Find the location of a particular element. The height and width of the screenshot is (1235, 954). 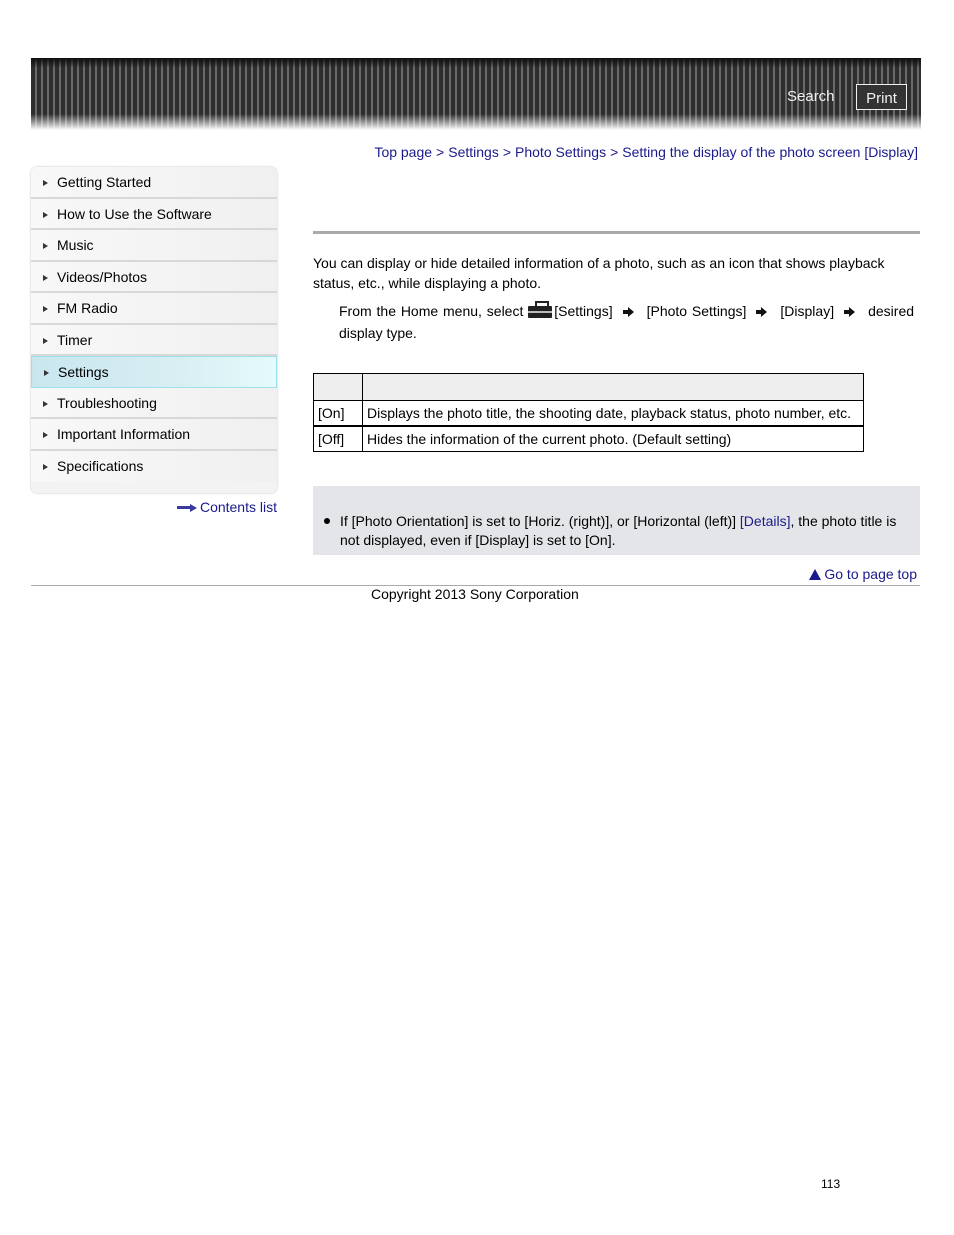

go-to-page-top-label: Go to page top is located at coordinates (870, 574).